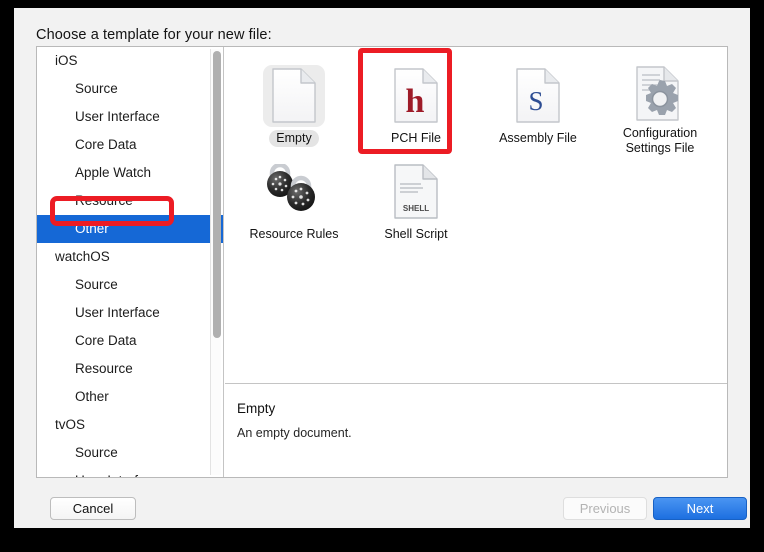 The image size is (764, 552). I want to click on template-description-pane: Empty An empty document., so click(476, 430).